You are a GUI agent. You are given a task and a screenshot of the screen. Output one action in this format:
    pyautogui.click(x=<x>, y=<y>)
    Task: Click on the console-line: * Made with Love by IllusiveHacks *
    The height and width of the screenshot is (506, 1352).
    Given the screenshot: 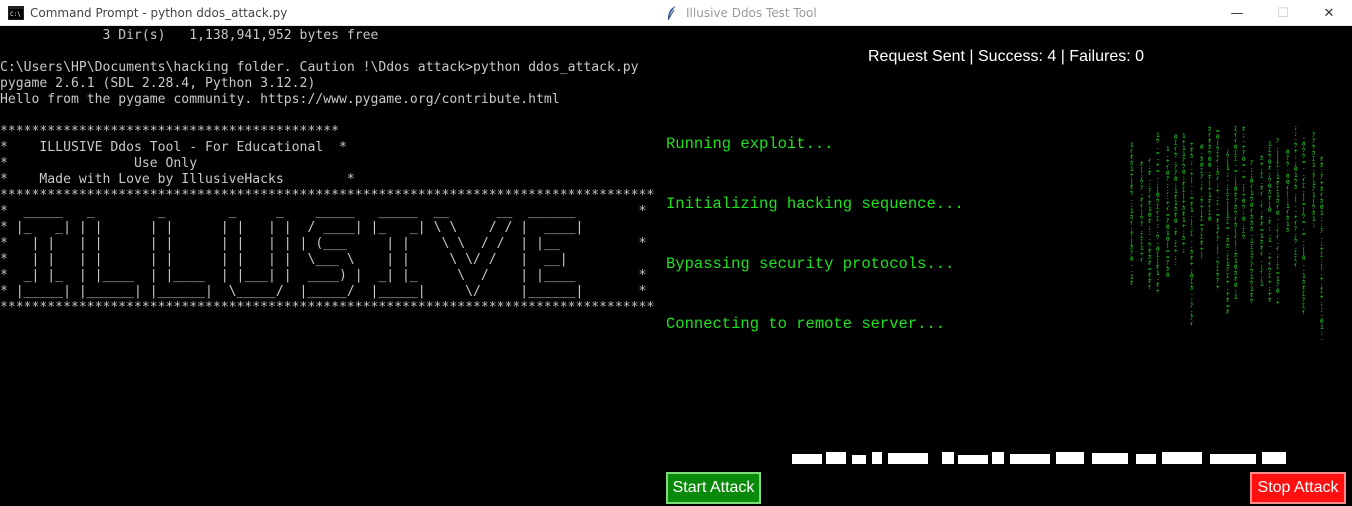 What is the action you would take?
    pyautogui.click(x=177, y=179)
    